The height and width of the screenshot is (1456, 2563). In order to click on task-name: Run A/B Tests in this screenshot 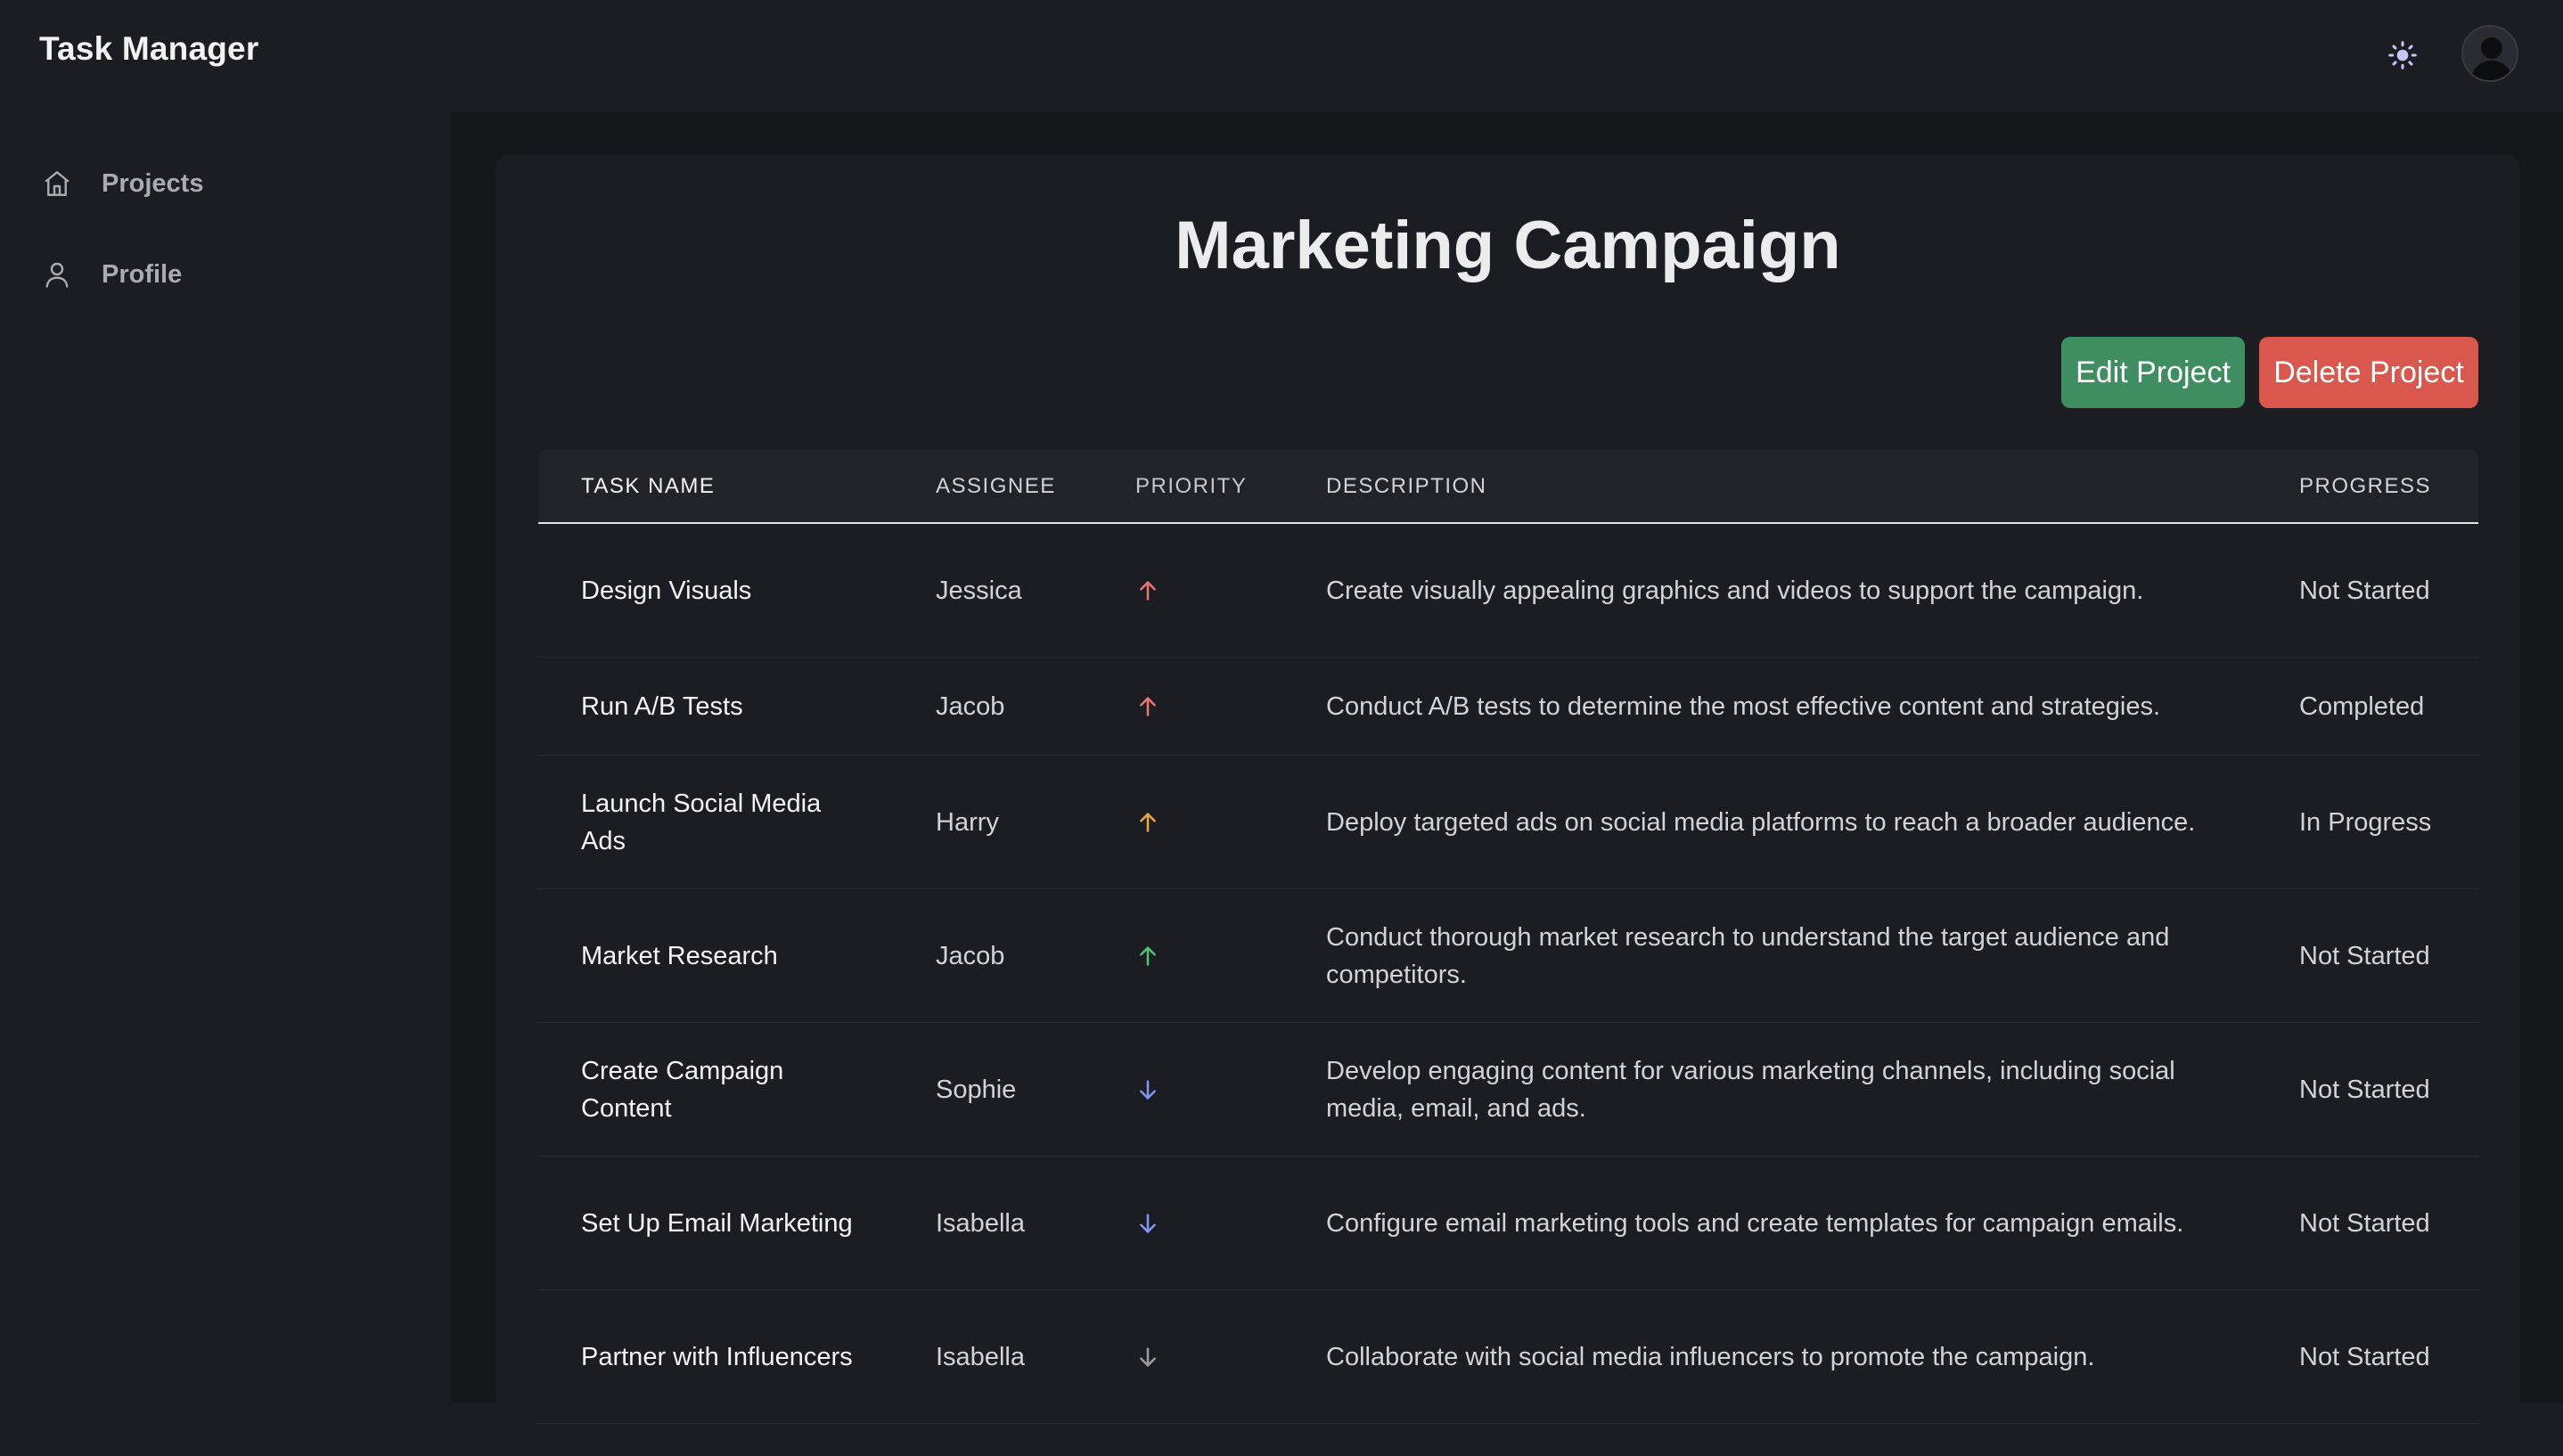, I will do `click(662, 706)`.